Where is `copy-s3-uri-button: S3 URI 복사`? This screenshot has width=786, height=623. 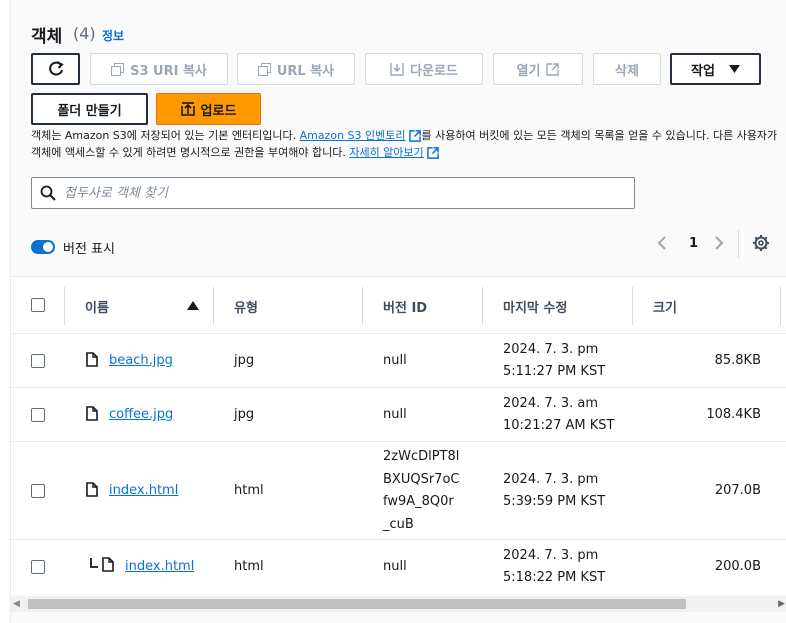
copy-s3-uri-button: S3 URI 복사 is located at coordinates (159, 69).